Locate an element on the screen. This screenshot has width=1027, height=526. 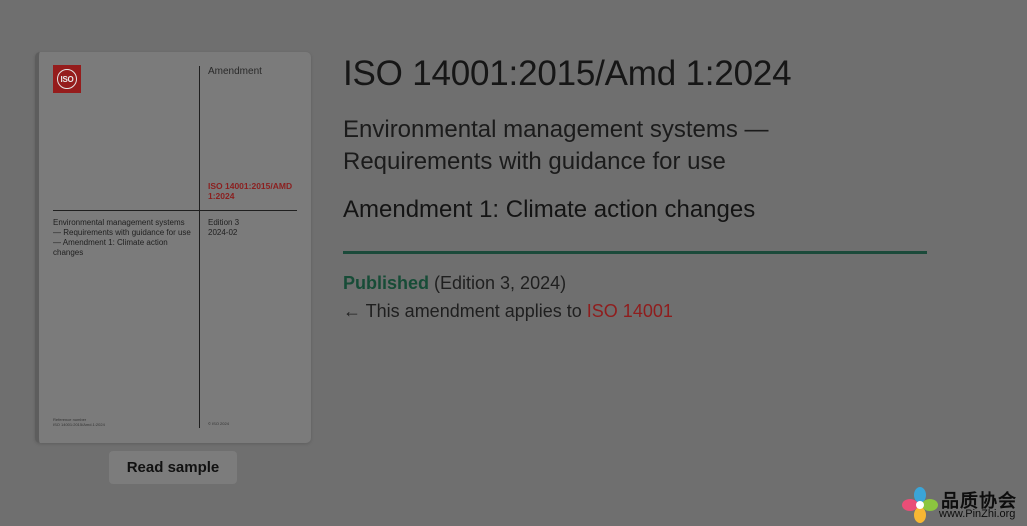
standard-subtitle: Amendment 1: Climate action changes is located at coordinates (549, 209).